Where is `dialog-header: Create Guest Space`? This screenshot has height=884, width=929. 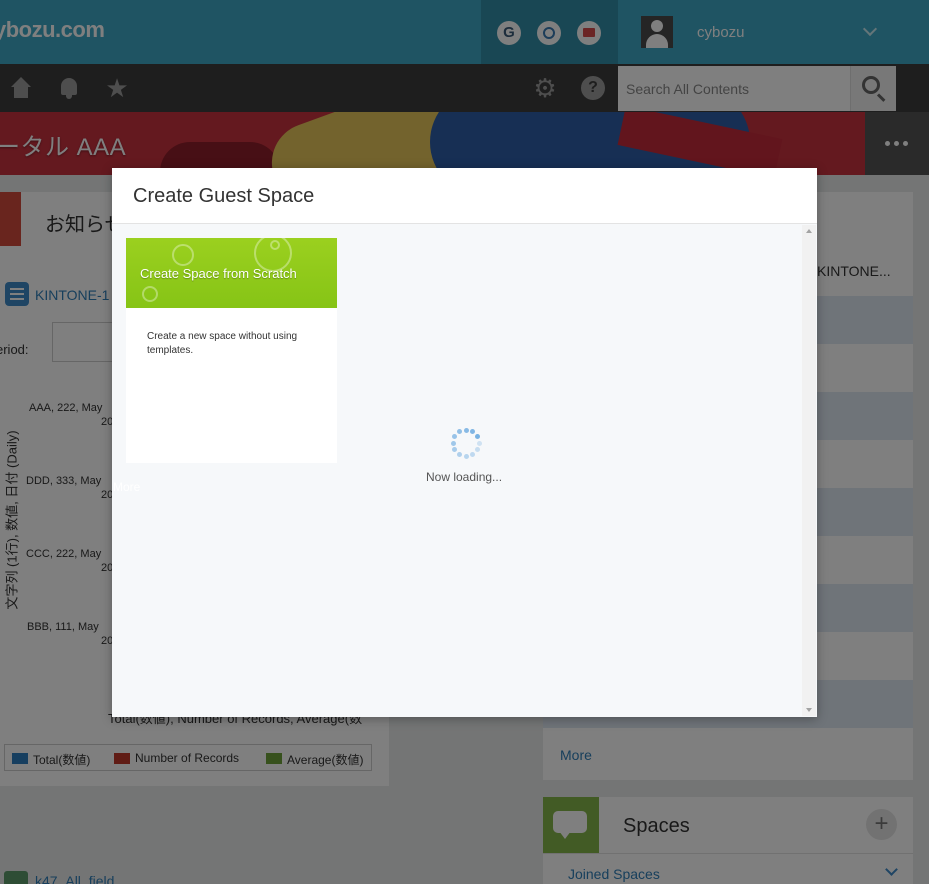 dialog-header: Create Guest Space is located at coordinates (464, 196).